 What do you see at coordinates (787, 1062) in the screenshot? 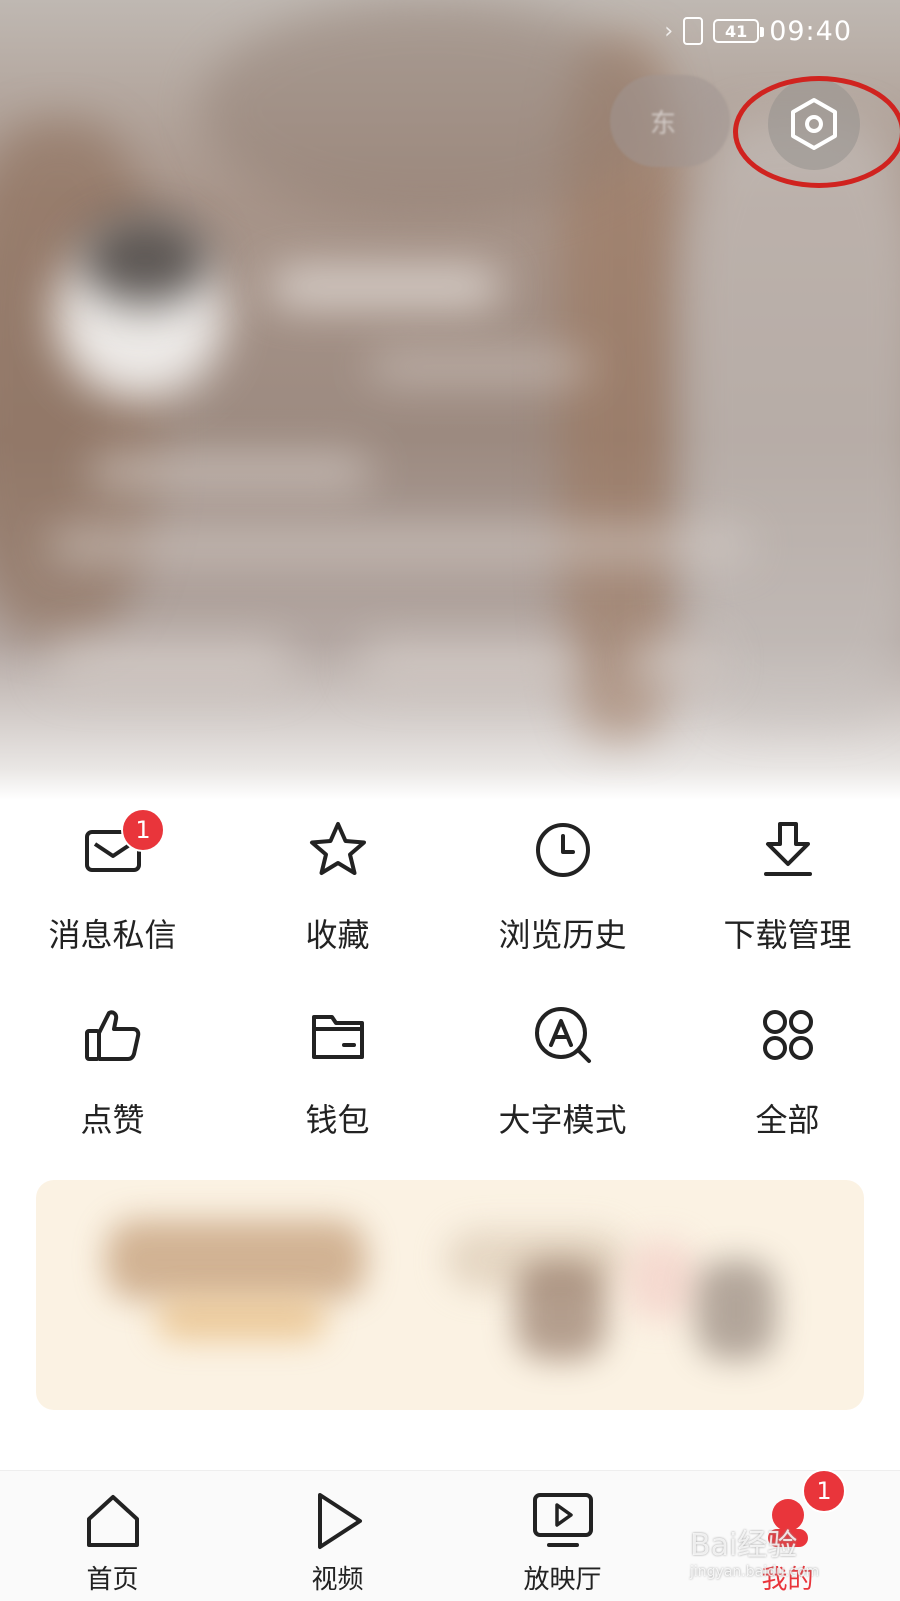
I see `all-functions-button: 全部` at bounding box center [787, 1062].